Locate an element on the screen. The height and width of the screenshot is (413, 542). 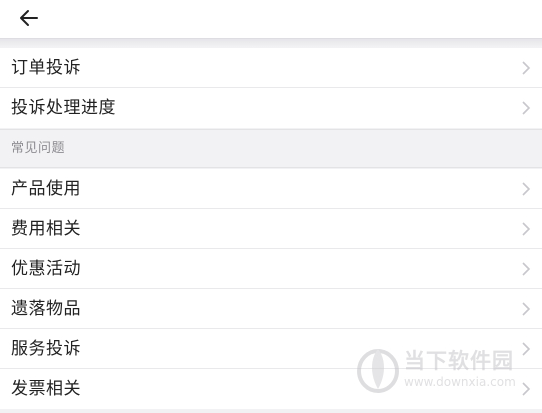
list-item-label: 投诉处理进度 is located at coordinates (63, 108).